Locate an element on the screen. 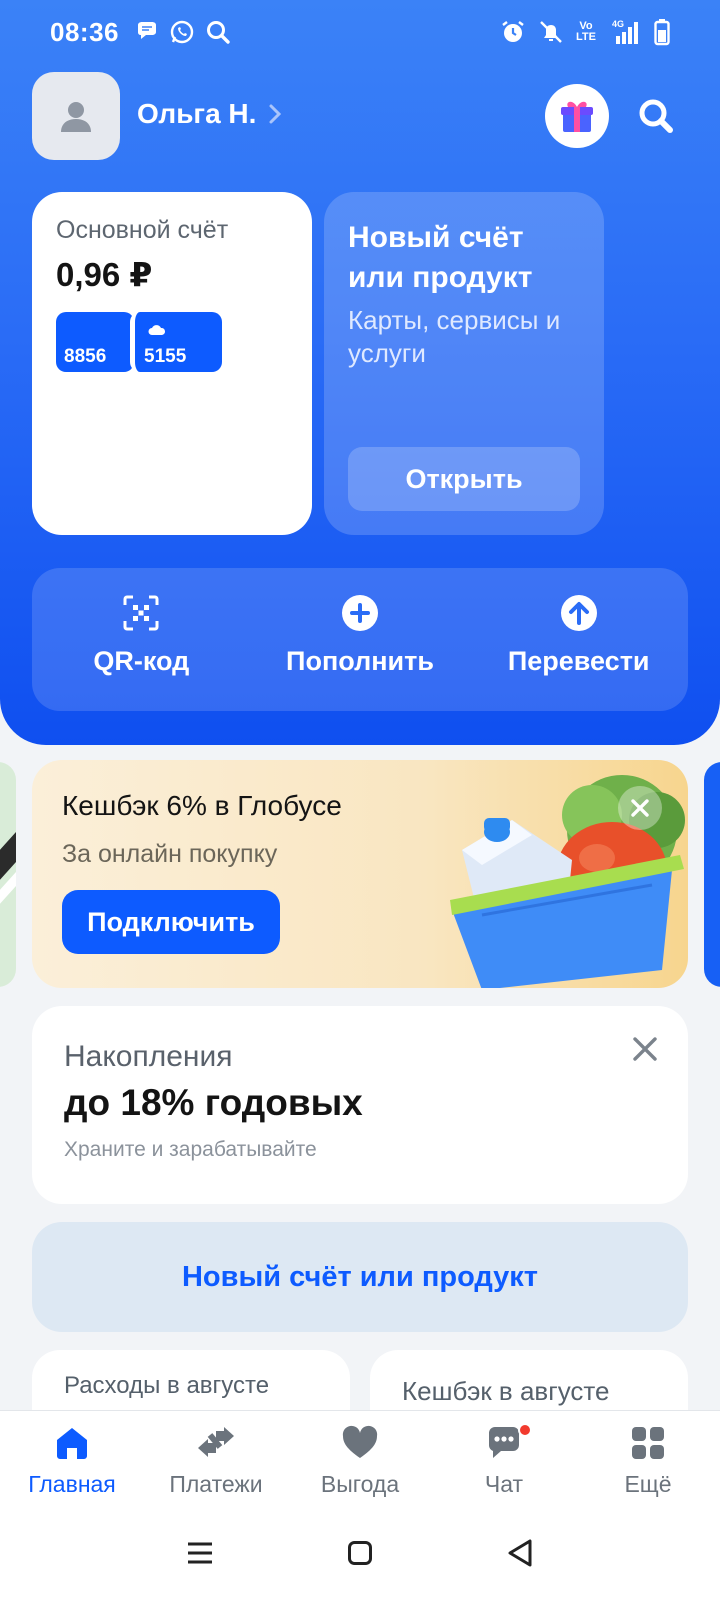 Image resolution: width=720 pixels, height=1600 pixels. account-label: Основной счёт is located at coordinates (142, 230).